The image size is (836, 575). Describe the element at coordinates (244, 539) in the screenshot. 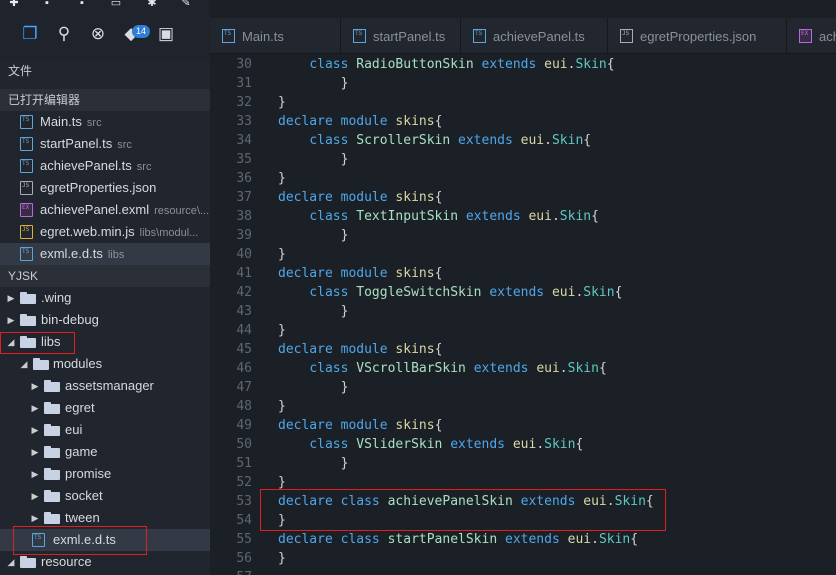

I see `line-number: 55` at that location.